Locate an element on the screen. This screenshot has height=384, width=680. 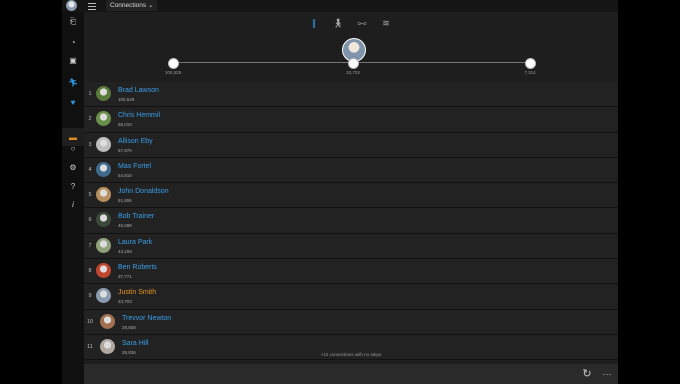
leaderboard-row: 1 Brad Lawson 100,529 is located at coordinates (351, 95).